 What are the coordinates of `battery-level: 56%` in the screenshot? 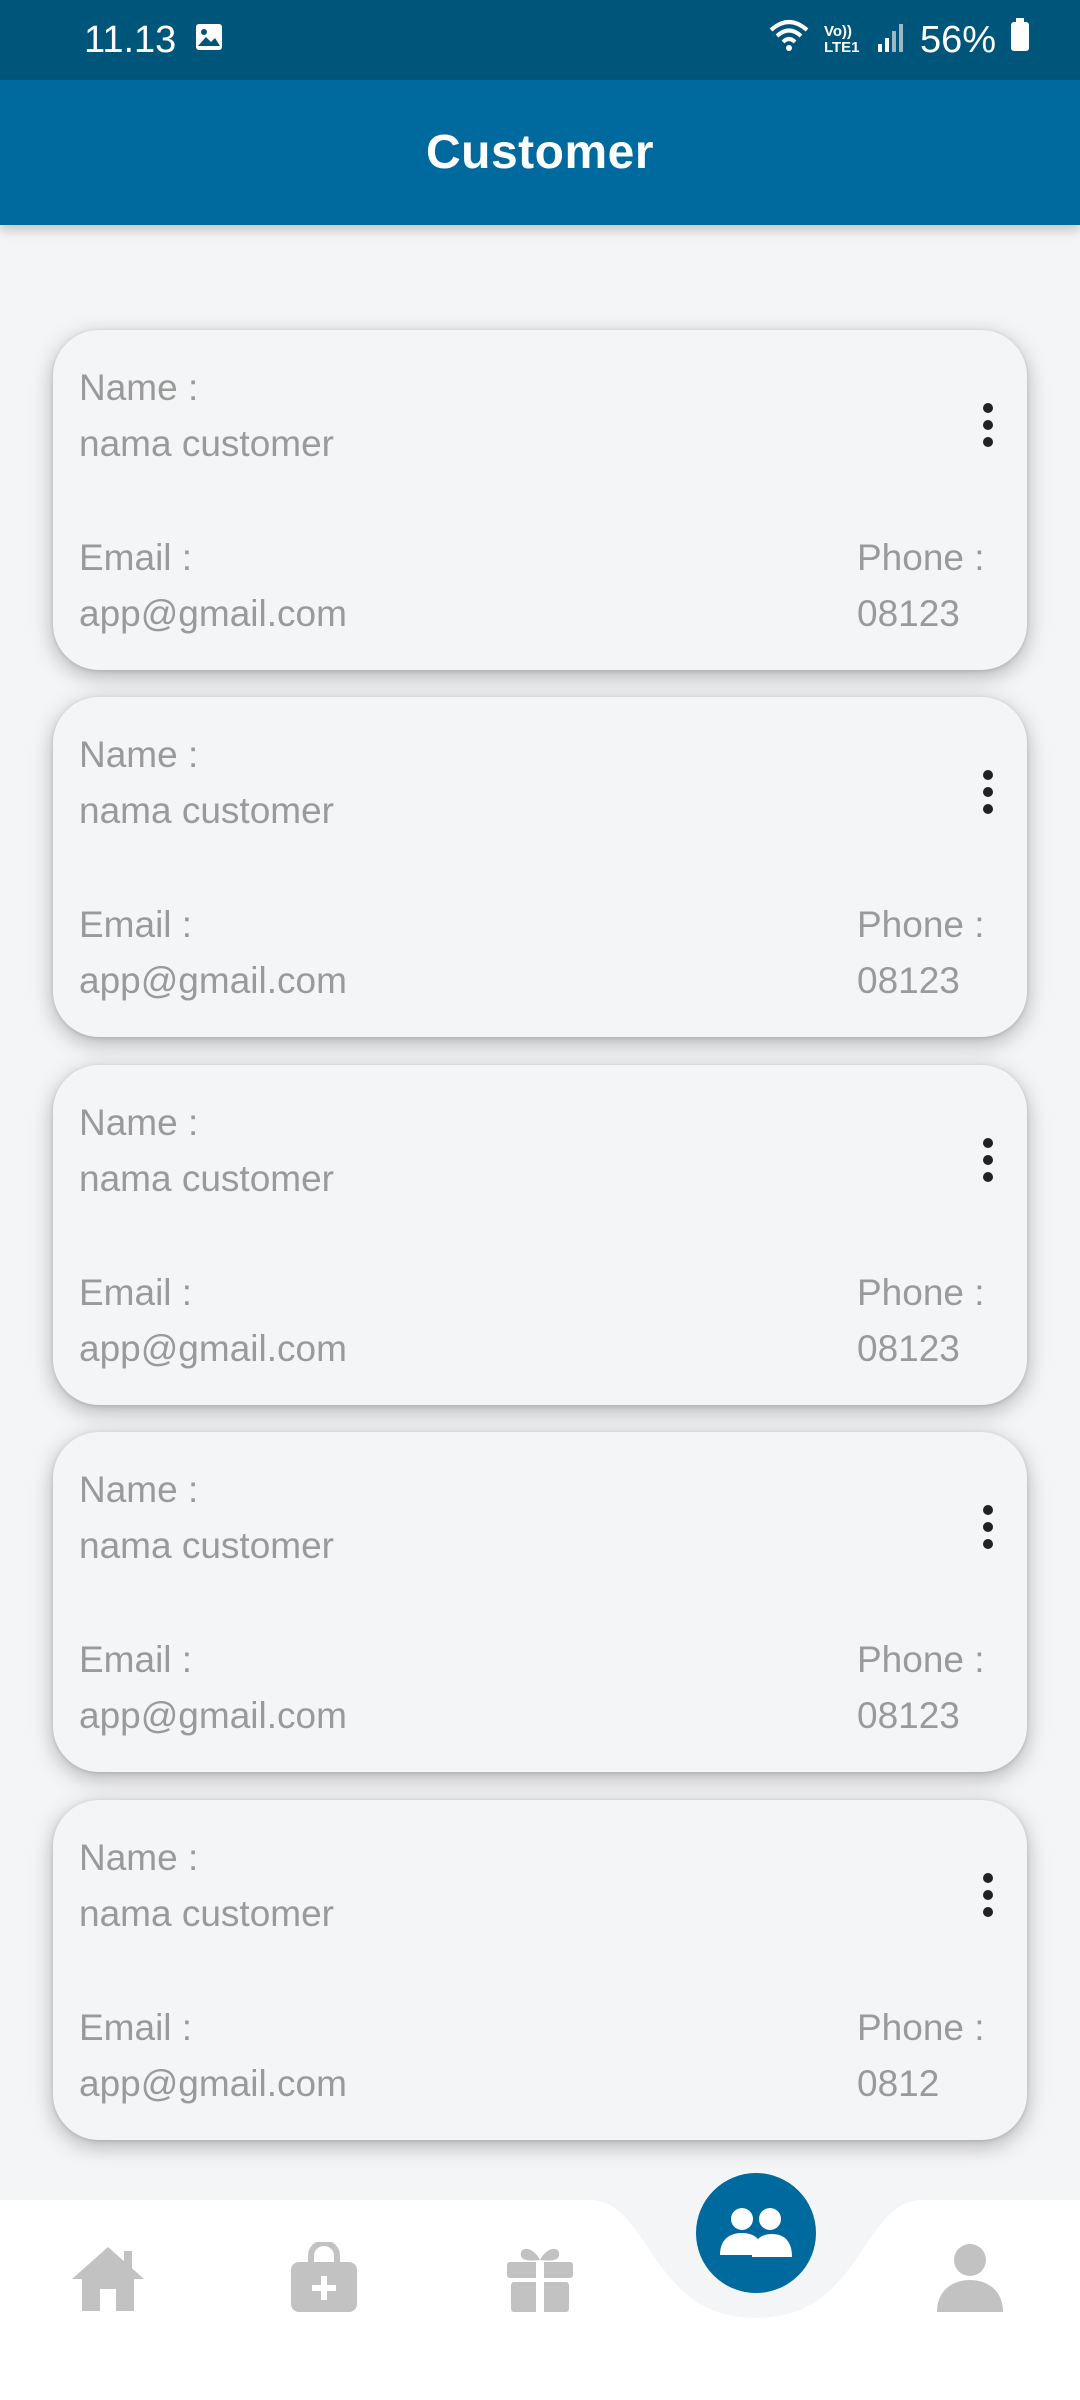 It's located at (957, 39).